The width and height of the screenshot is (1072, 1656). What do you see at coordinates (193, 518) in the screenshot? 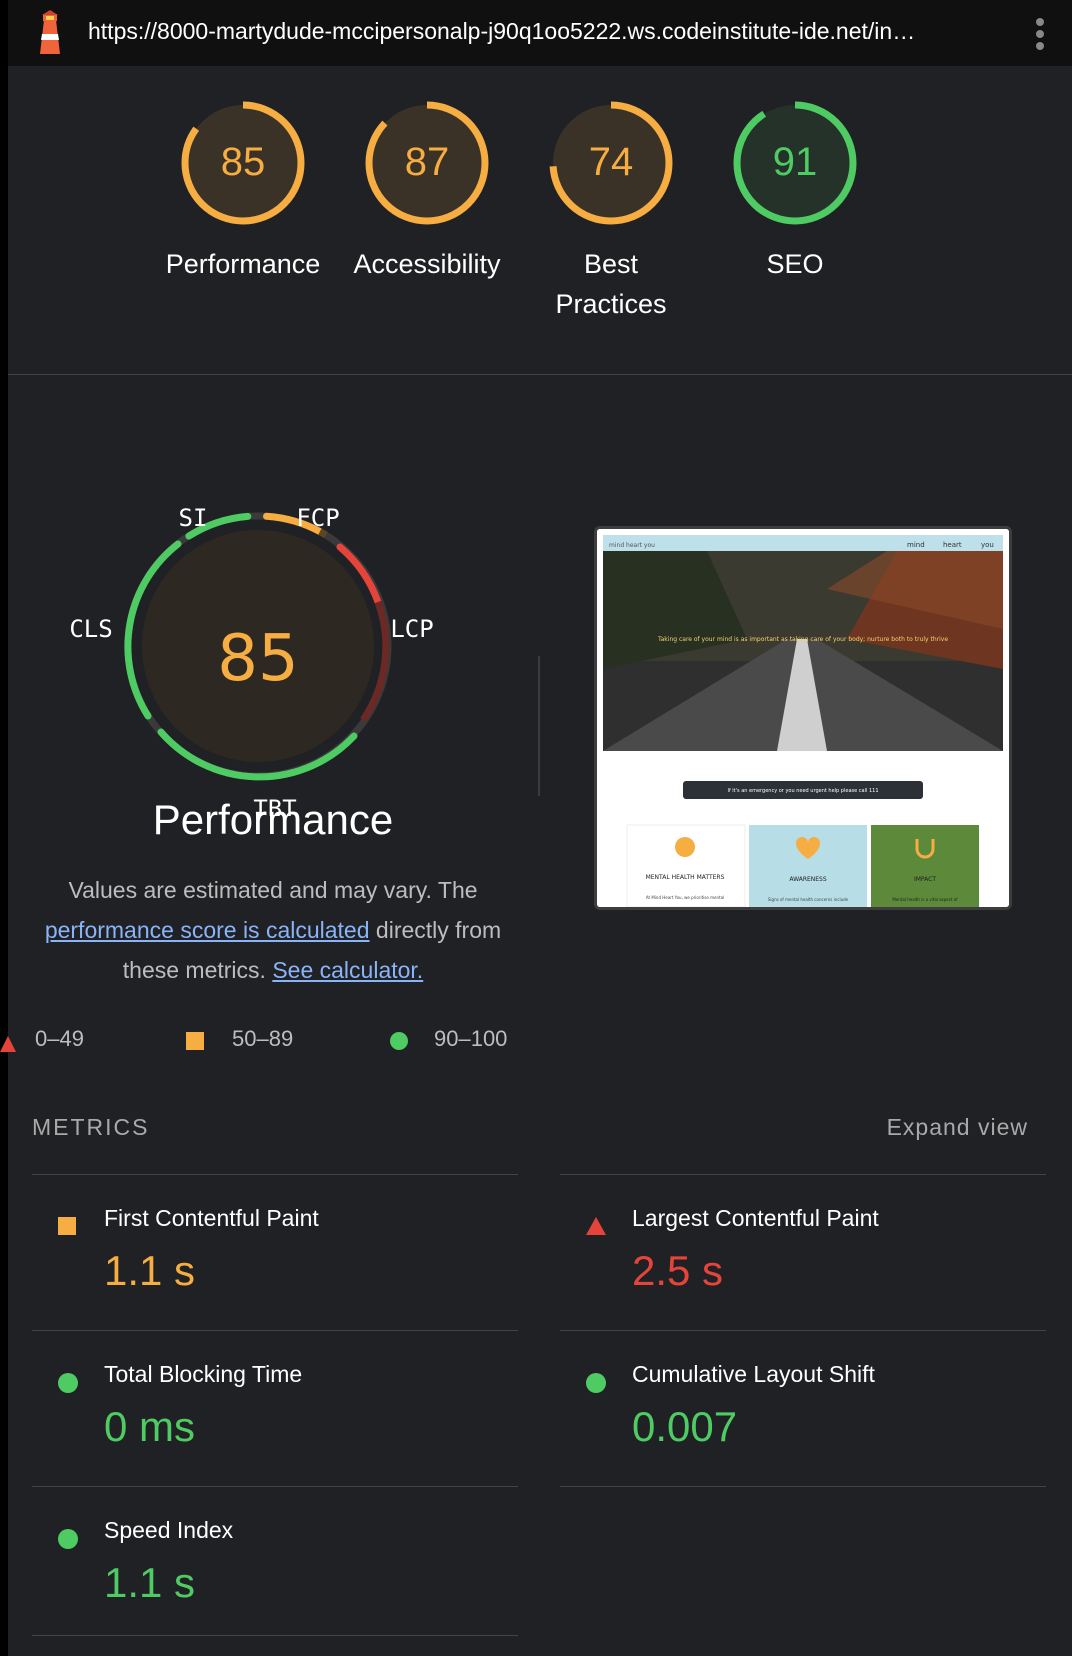
I see `si-label: SI` at bounding box center [193, 518].